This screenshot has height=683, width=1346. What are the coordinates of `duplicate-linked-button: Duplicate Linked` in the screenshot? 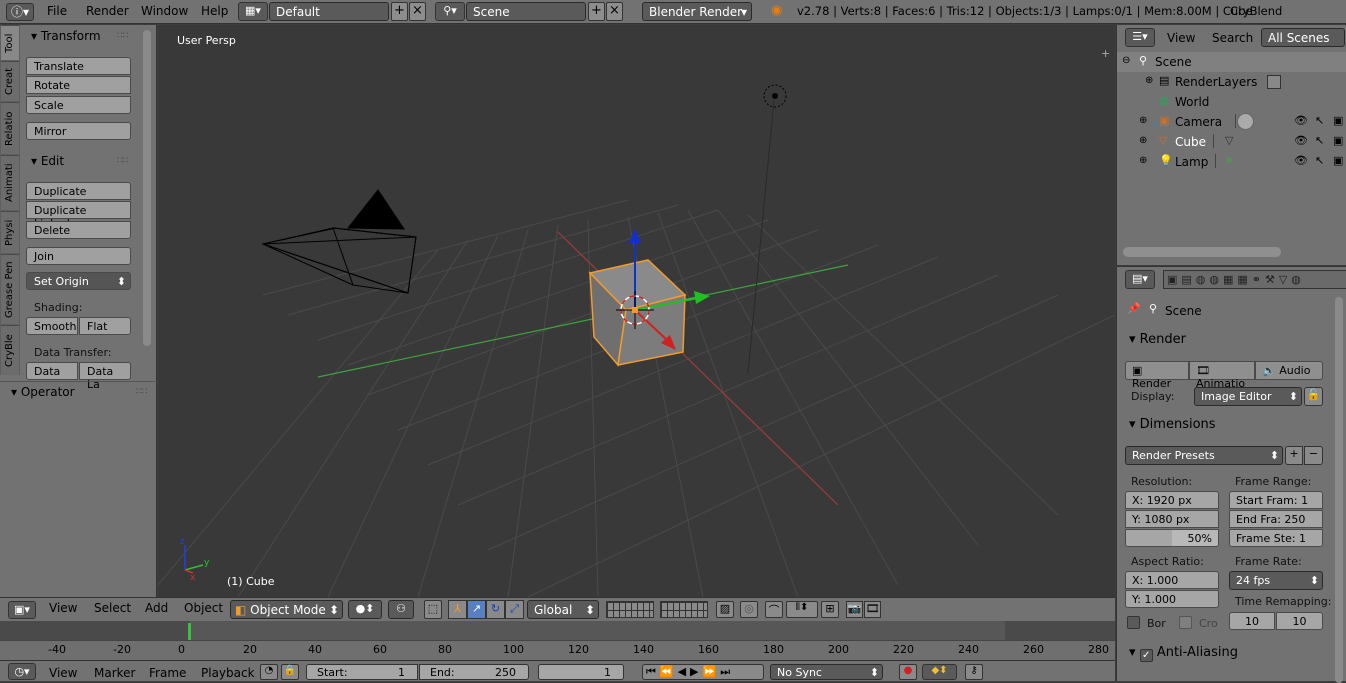 It's located at (78, 215).